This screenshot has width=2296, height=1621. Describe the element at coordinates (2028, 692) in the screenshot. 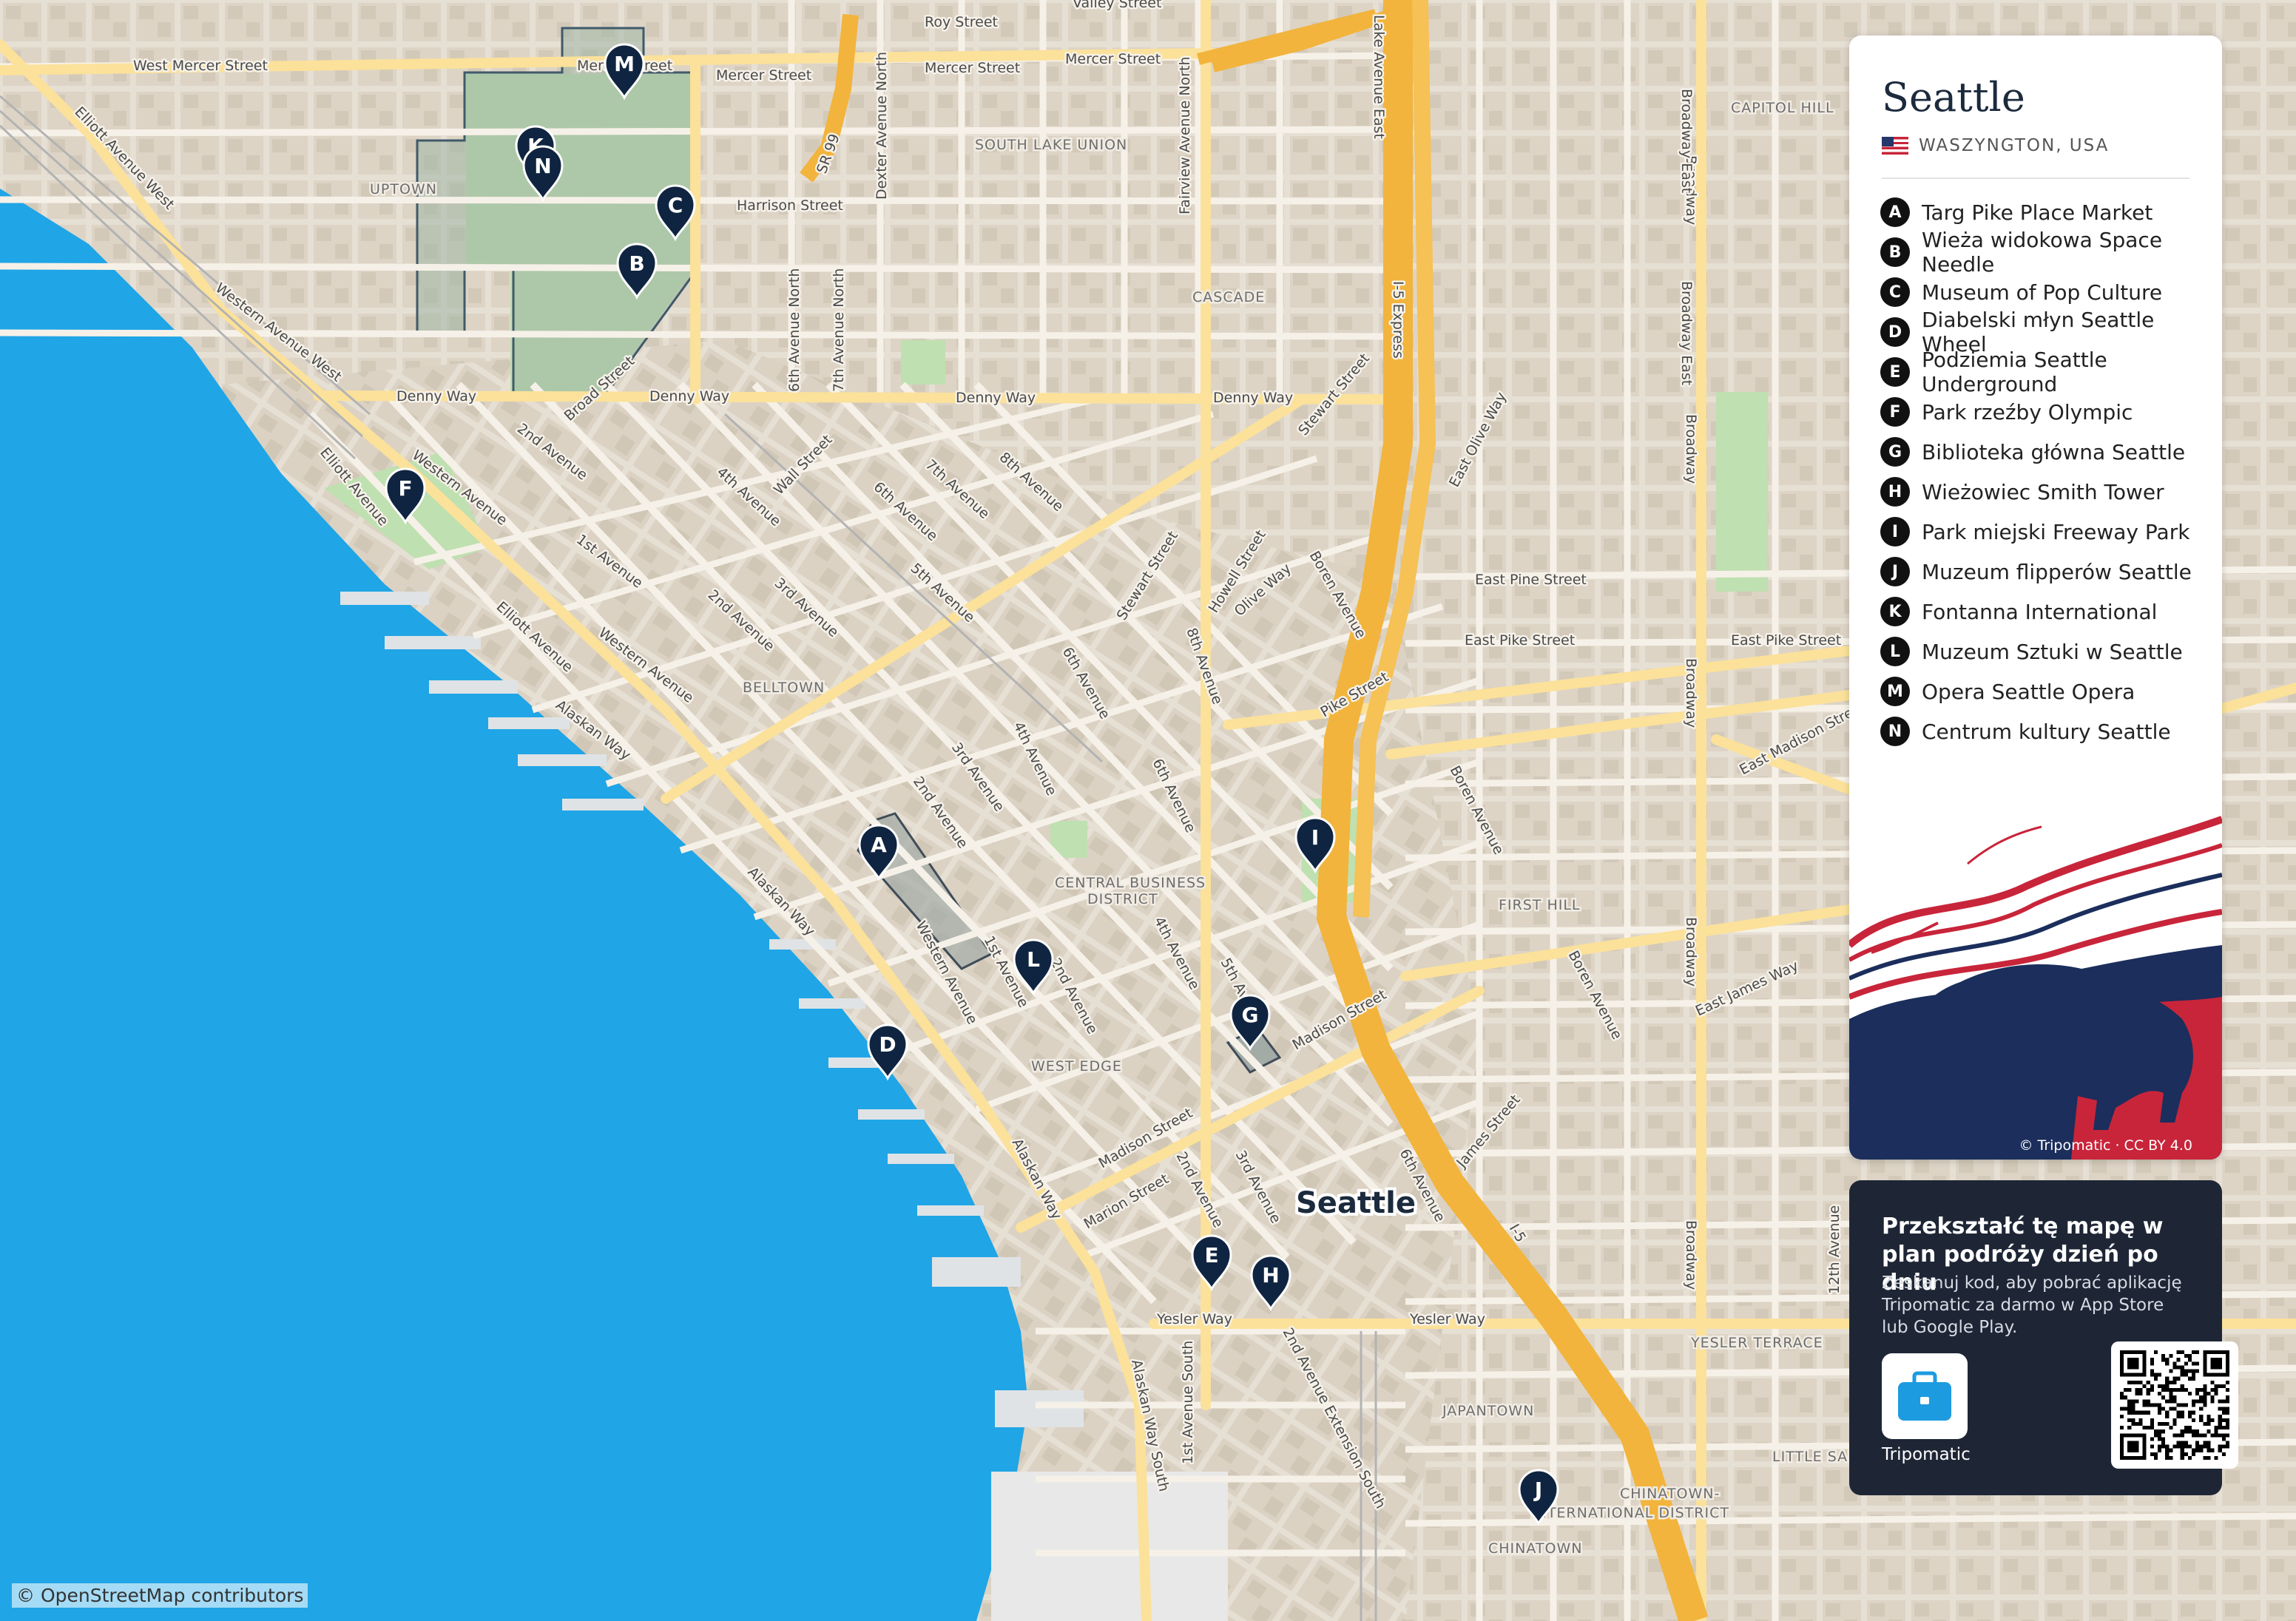

I see `legend-label: Opera Seattle Opera` at that location.